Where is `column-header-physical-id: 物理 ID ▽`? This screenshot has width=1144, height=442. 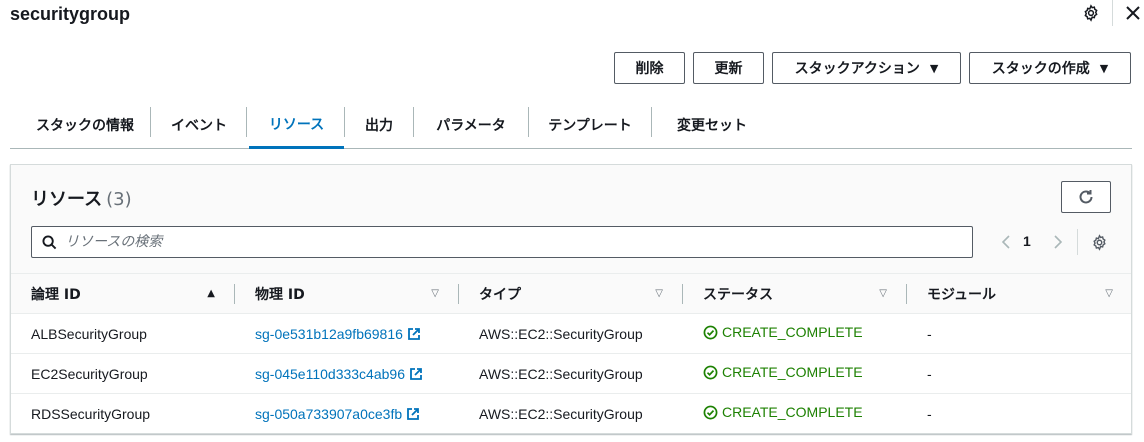 column-header-physical-id: 物理 ID ▽ is located at coordinates (347, 293).